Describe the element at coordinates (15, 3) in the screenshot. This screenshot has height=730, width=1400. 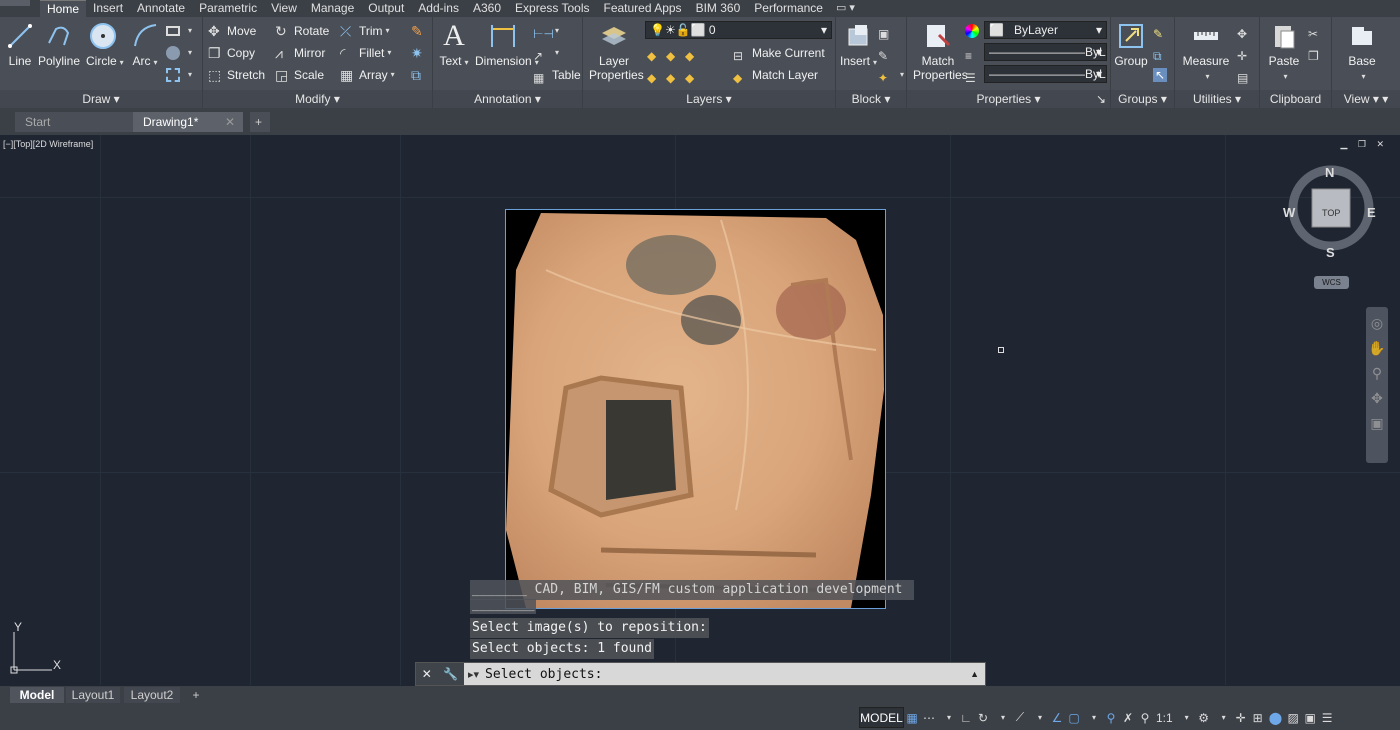
I see `application-menu-button` at that location.